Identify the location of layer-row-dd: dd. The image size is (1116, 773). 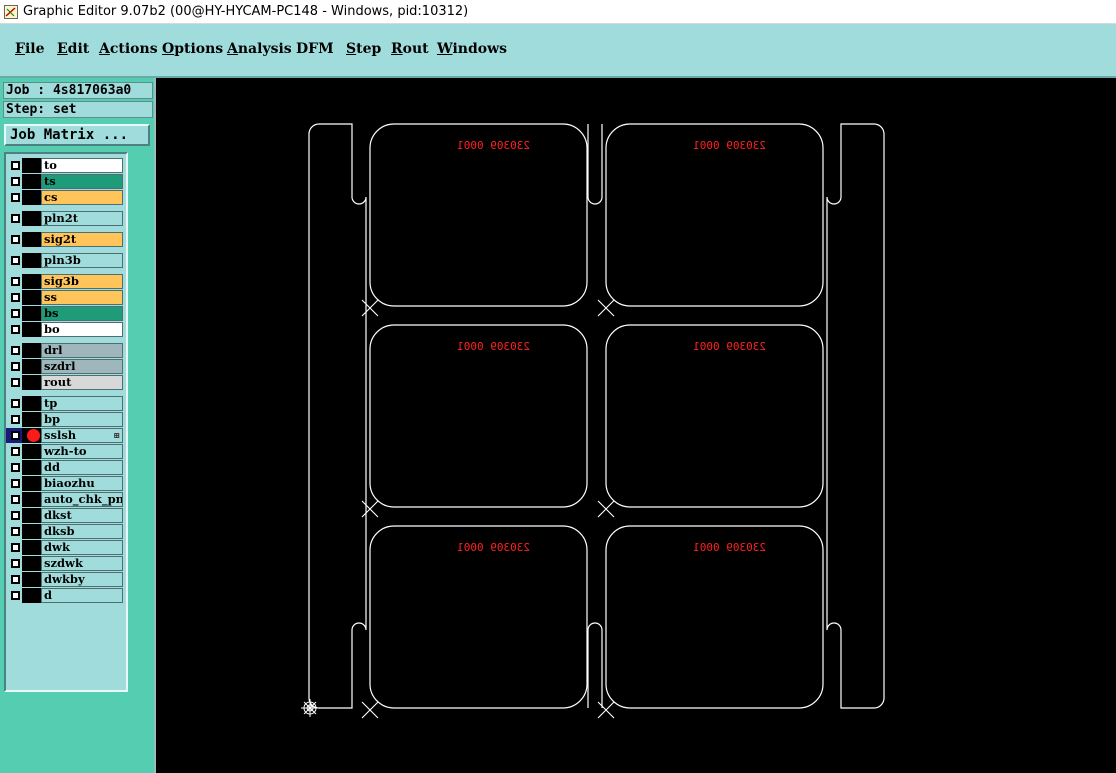
(65, 467).